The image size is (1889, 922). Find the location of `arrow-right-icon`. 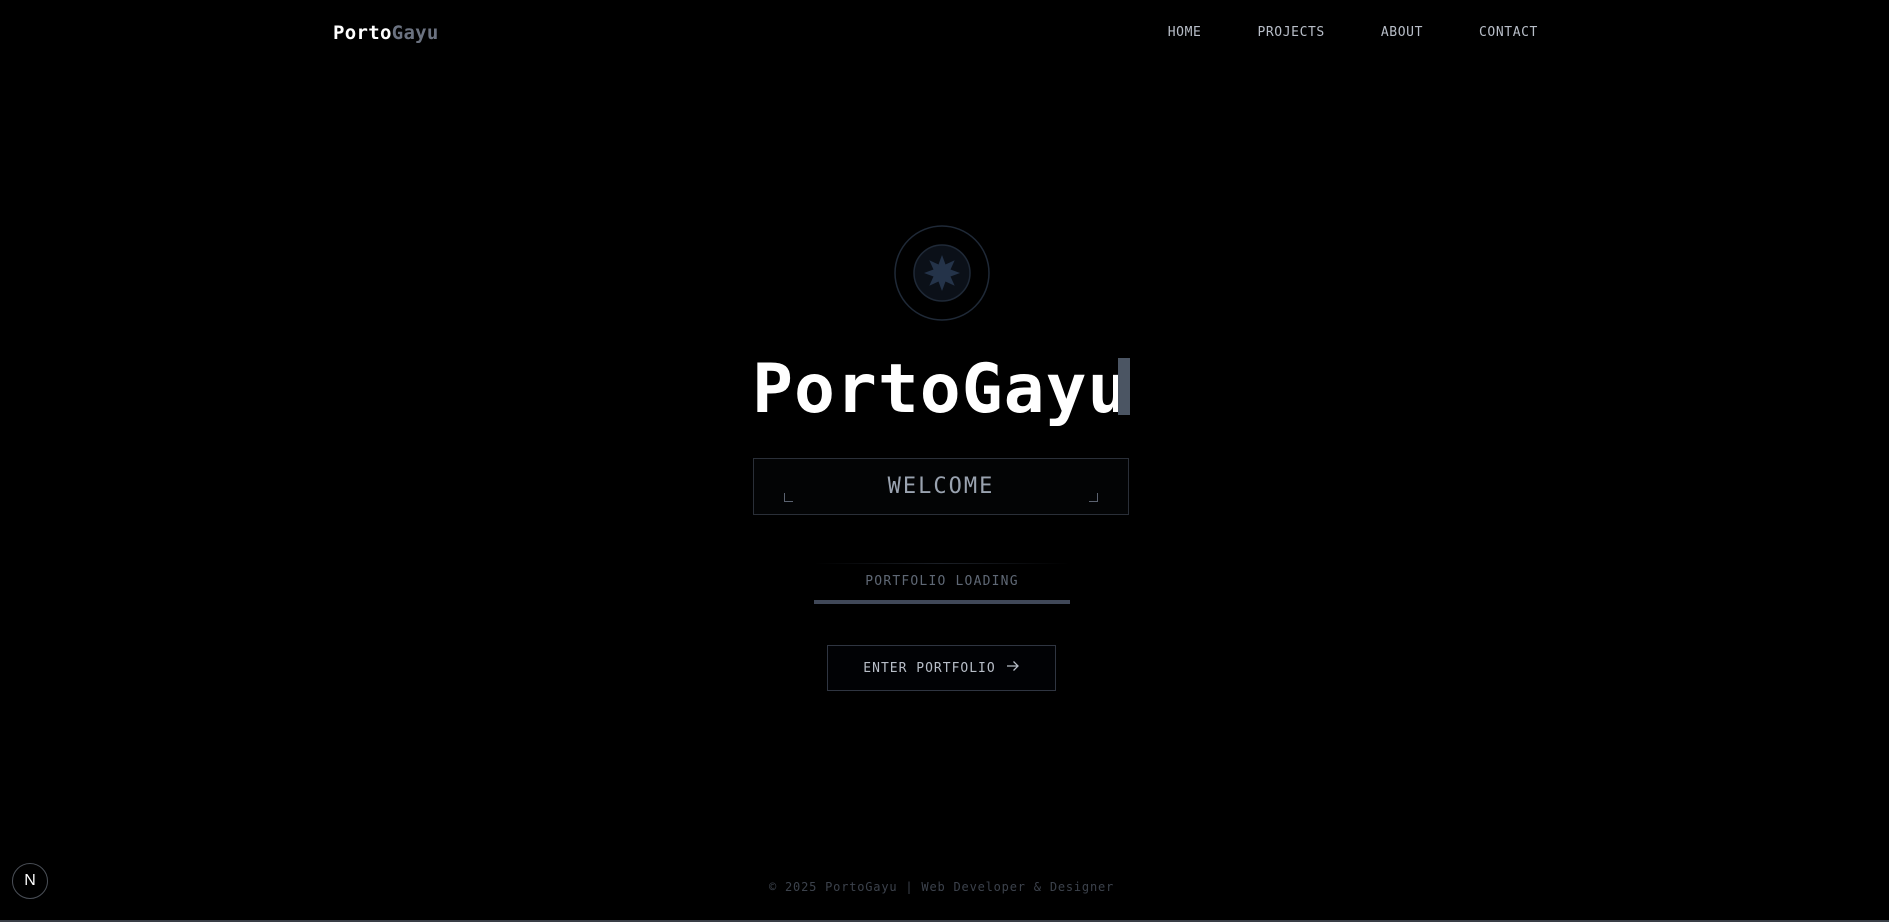

arrow-right-icon is located at coordinates (1013, 668).